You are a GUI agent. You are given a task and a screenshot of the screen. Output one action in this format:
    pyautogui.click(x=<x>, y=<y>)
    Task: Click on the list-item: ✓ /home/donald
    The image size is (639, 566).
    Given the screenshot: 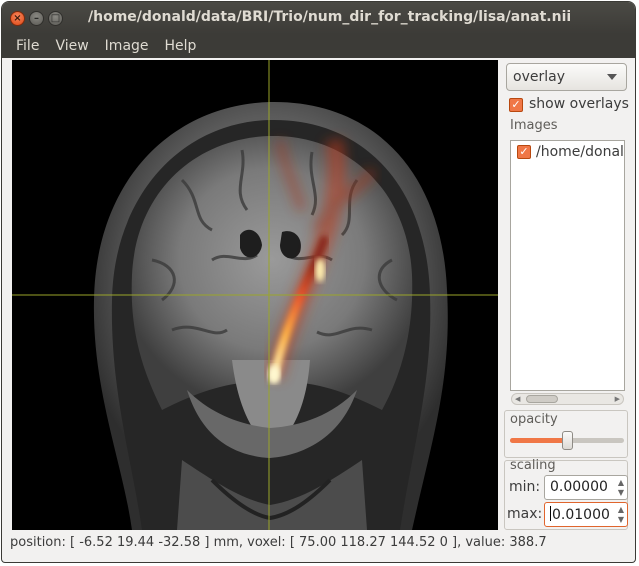 What is the action you would take?
    pyautogui.click(x=567, y=152)
    